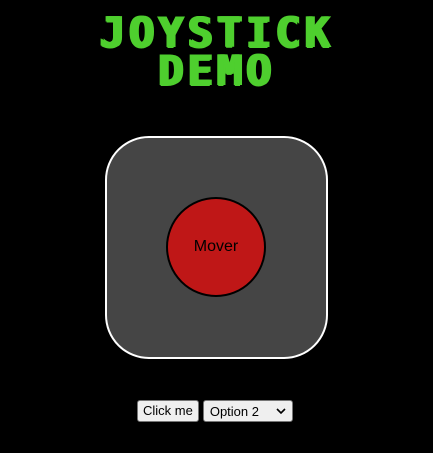 The width and height of the screenshot is (433, 453). I want to click on click-me-button: Click me, so click(168, 411).